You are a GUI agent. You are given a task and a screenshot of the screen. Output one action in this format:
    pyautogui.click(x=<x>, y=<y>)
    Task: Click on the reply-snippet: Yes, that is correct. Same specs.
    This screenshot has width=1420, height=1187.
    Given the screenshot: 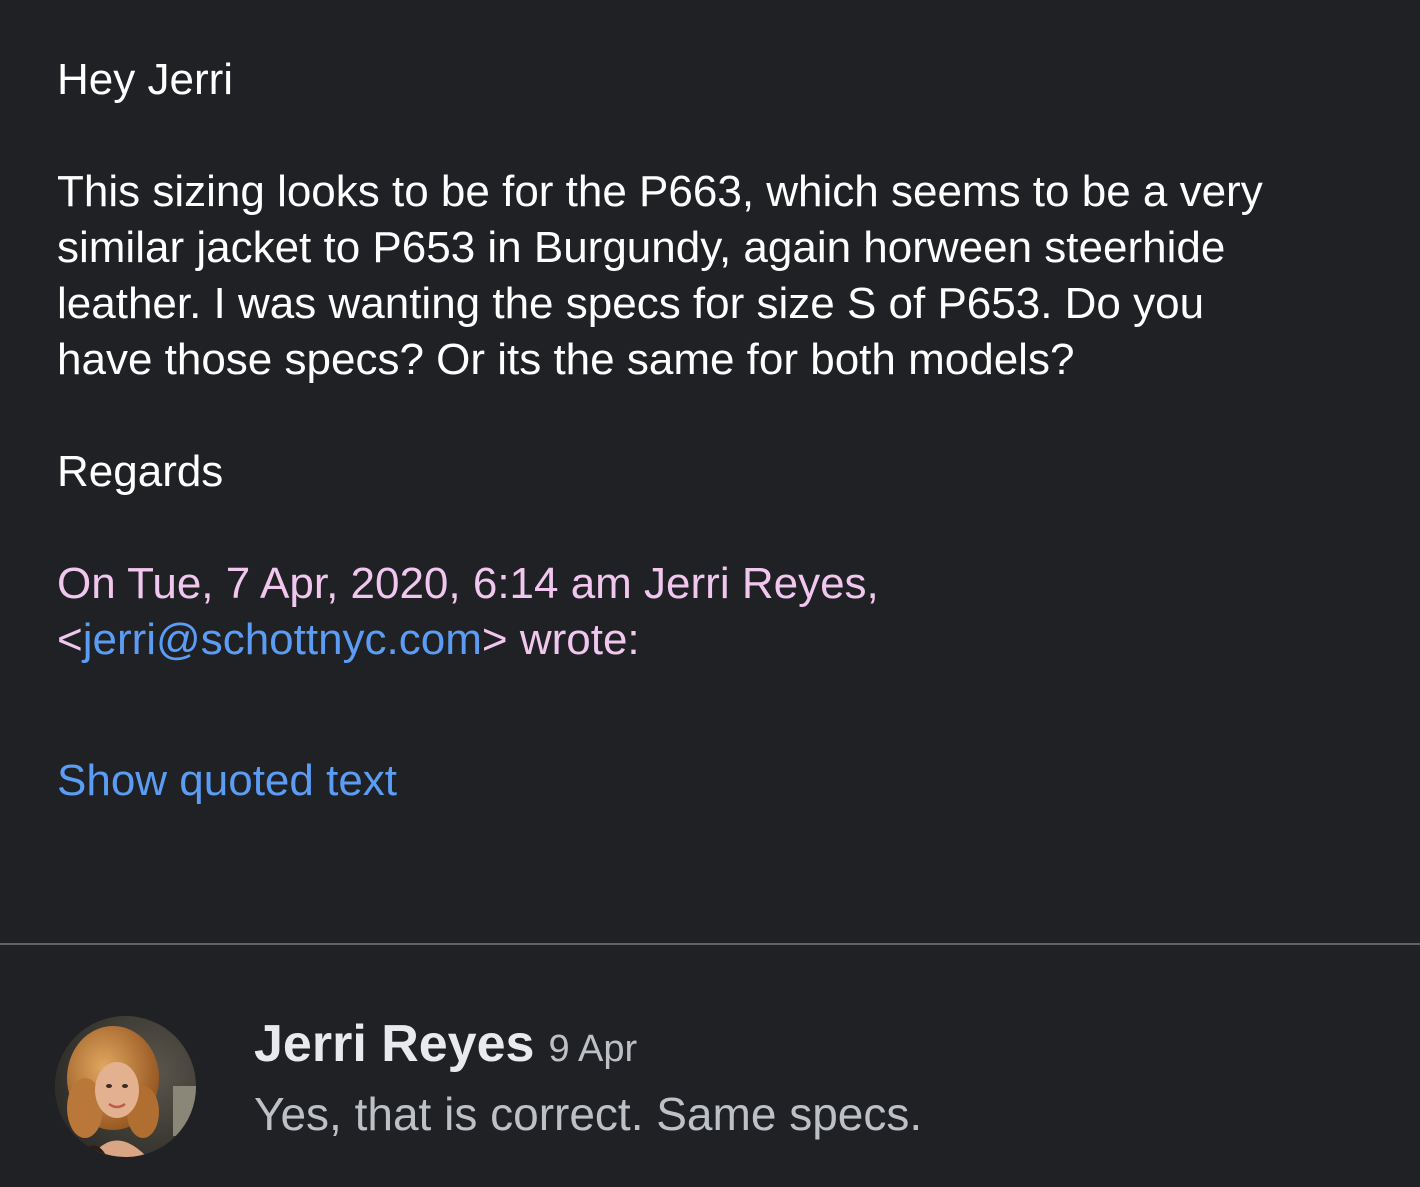 What is the action you would take?
    pyautogui.click(x=588, y=1114)
    